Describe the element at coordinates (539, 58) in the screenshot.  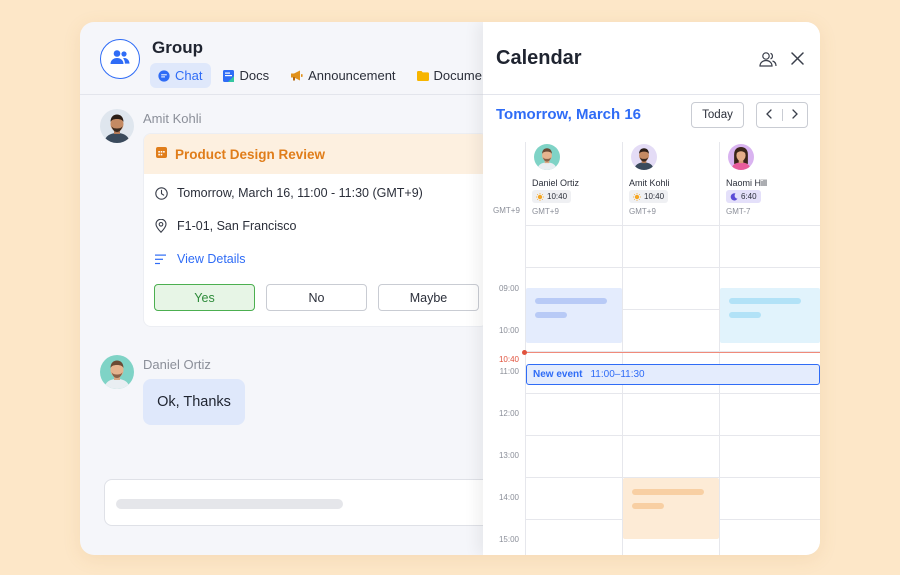
I see `calendar-title: Calendar` at that location.